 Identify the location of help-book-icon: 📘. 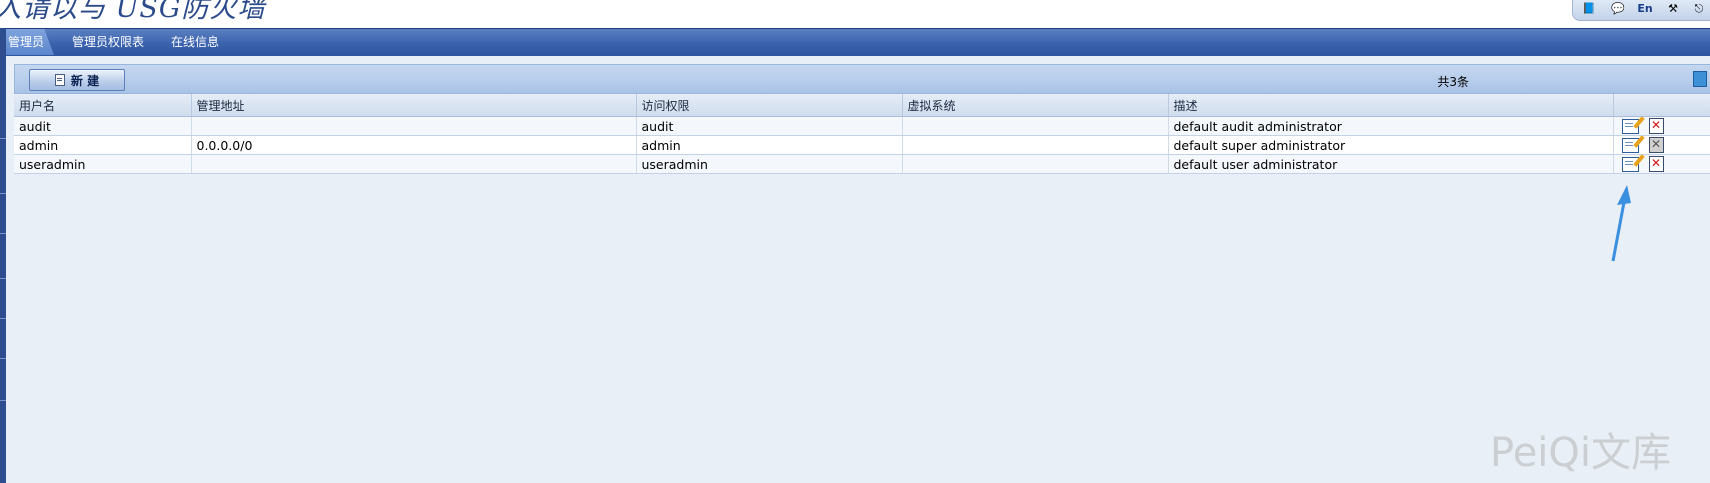
(1589, 9).